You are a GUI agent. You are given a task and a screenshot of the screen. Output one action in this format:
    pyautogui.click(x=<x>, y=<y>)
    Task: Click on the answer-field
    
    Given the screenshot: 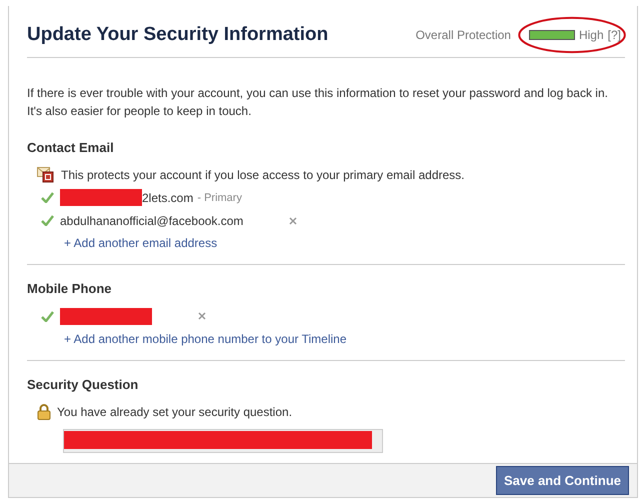 What is the action you would take?
    pyautogui.click(x=223, y=441)
    